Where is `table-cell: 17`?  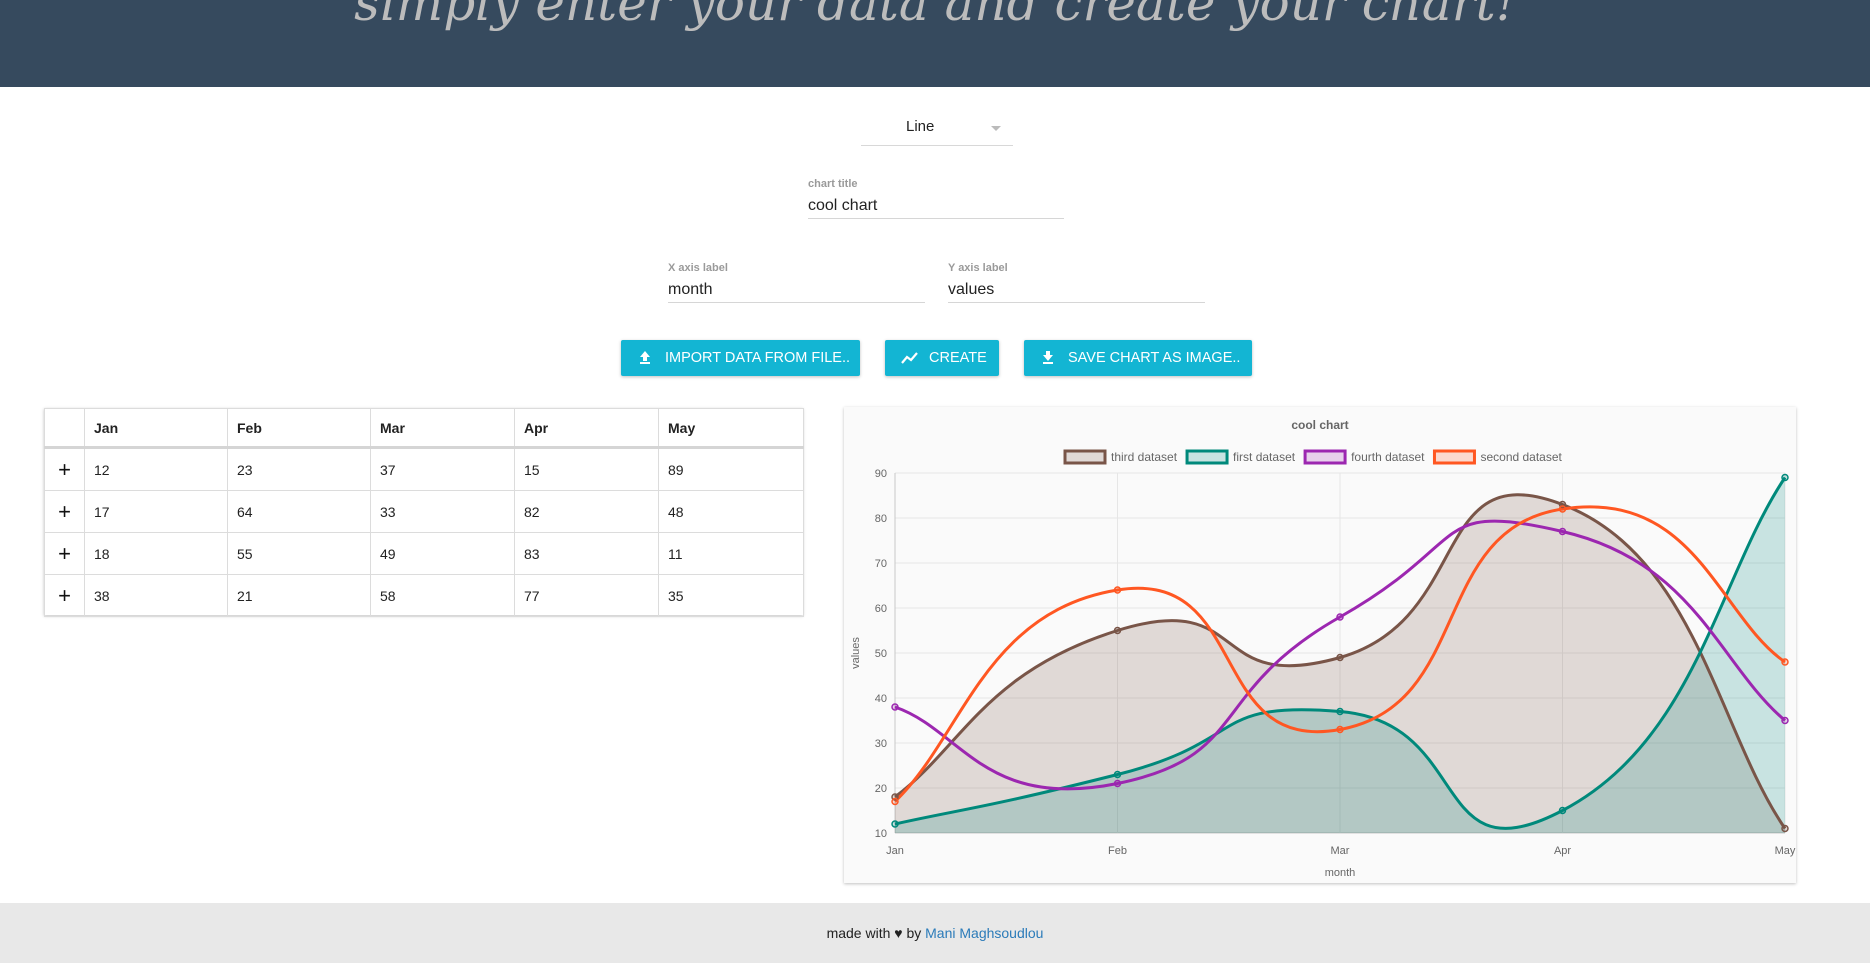 table-cell: 17 is located at coordinates (156, 511).